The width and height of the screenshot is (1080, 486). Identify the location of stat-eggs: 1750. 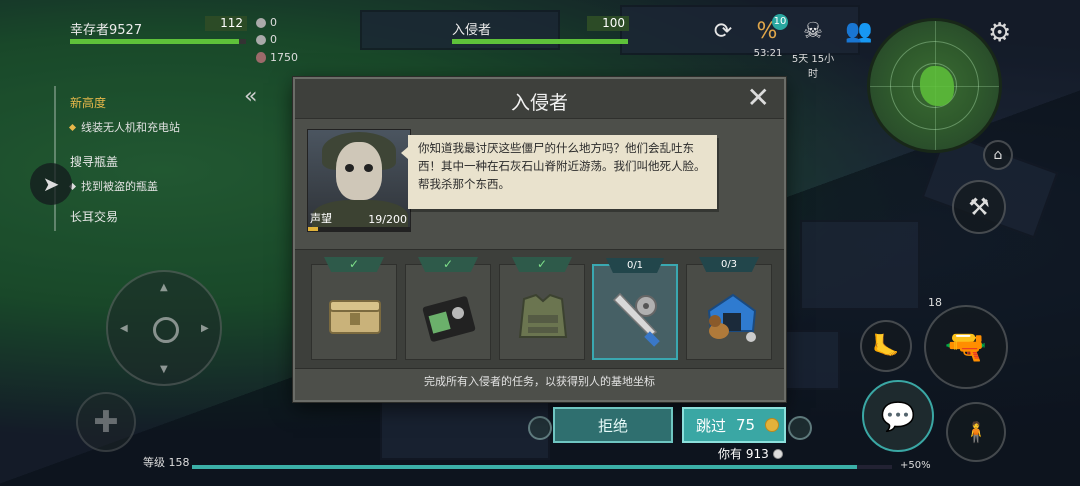
(277, 57).